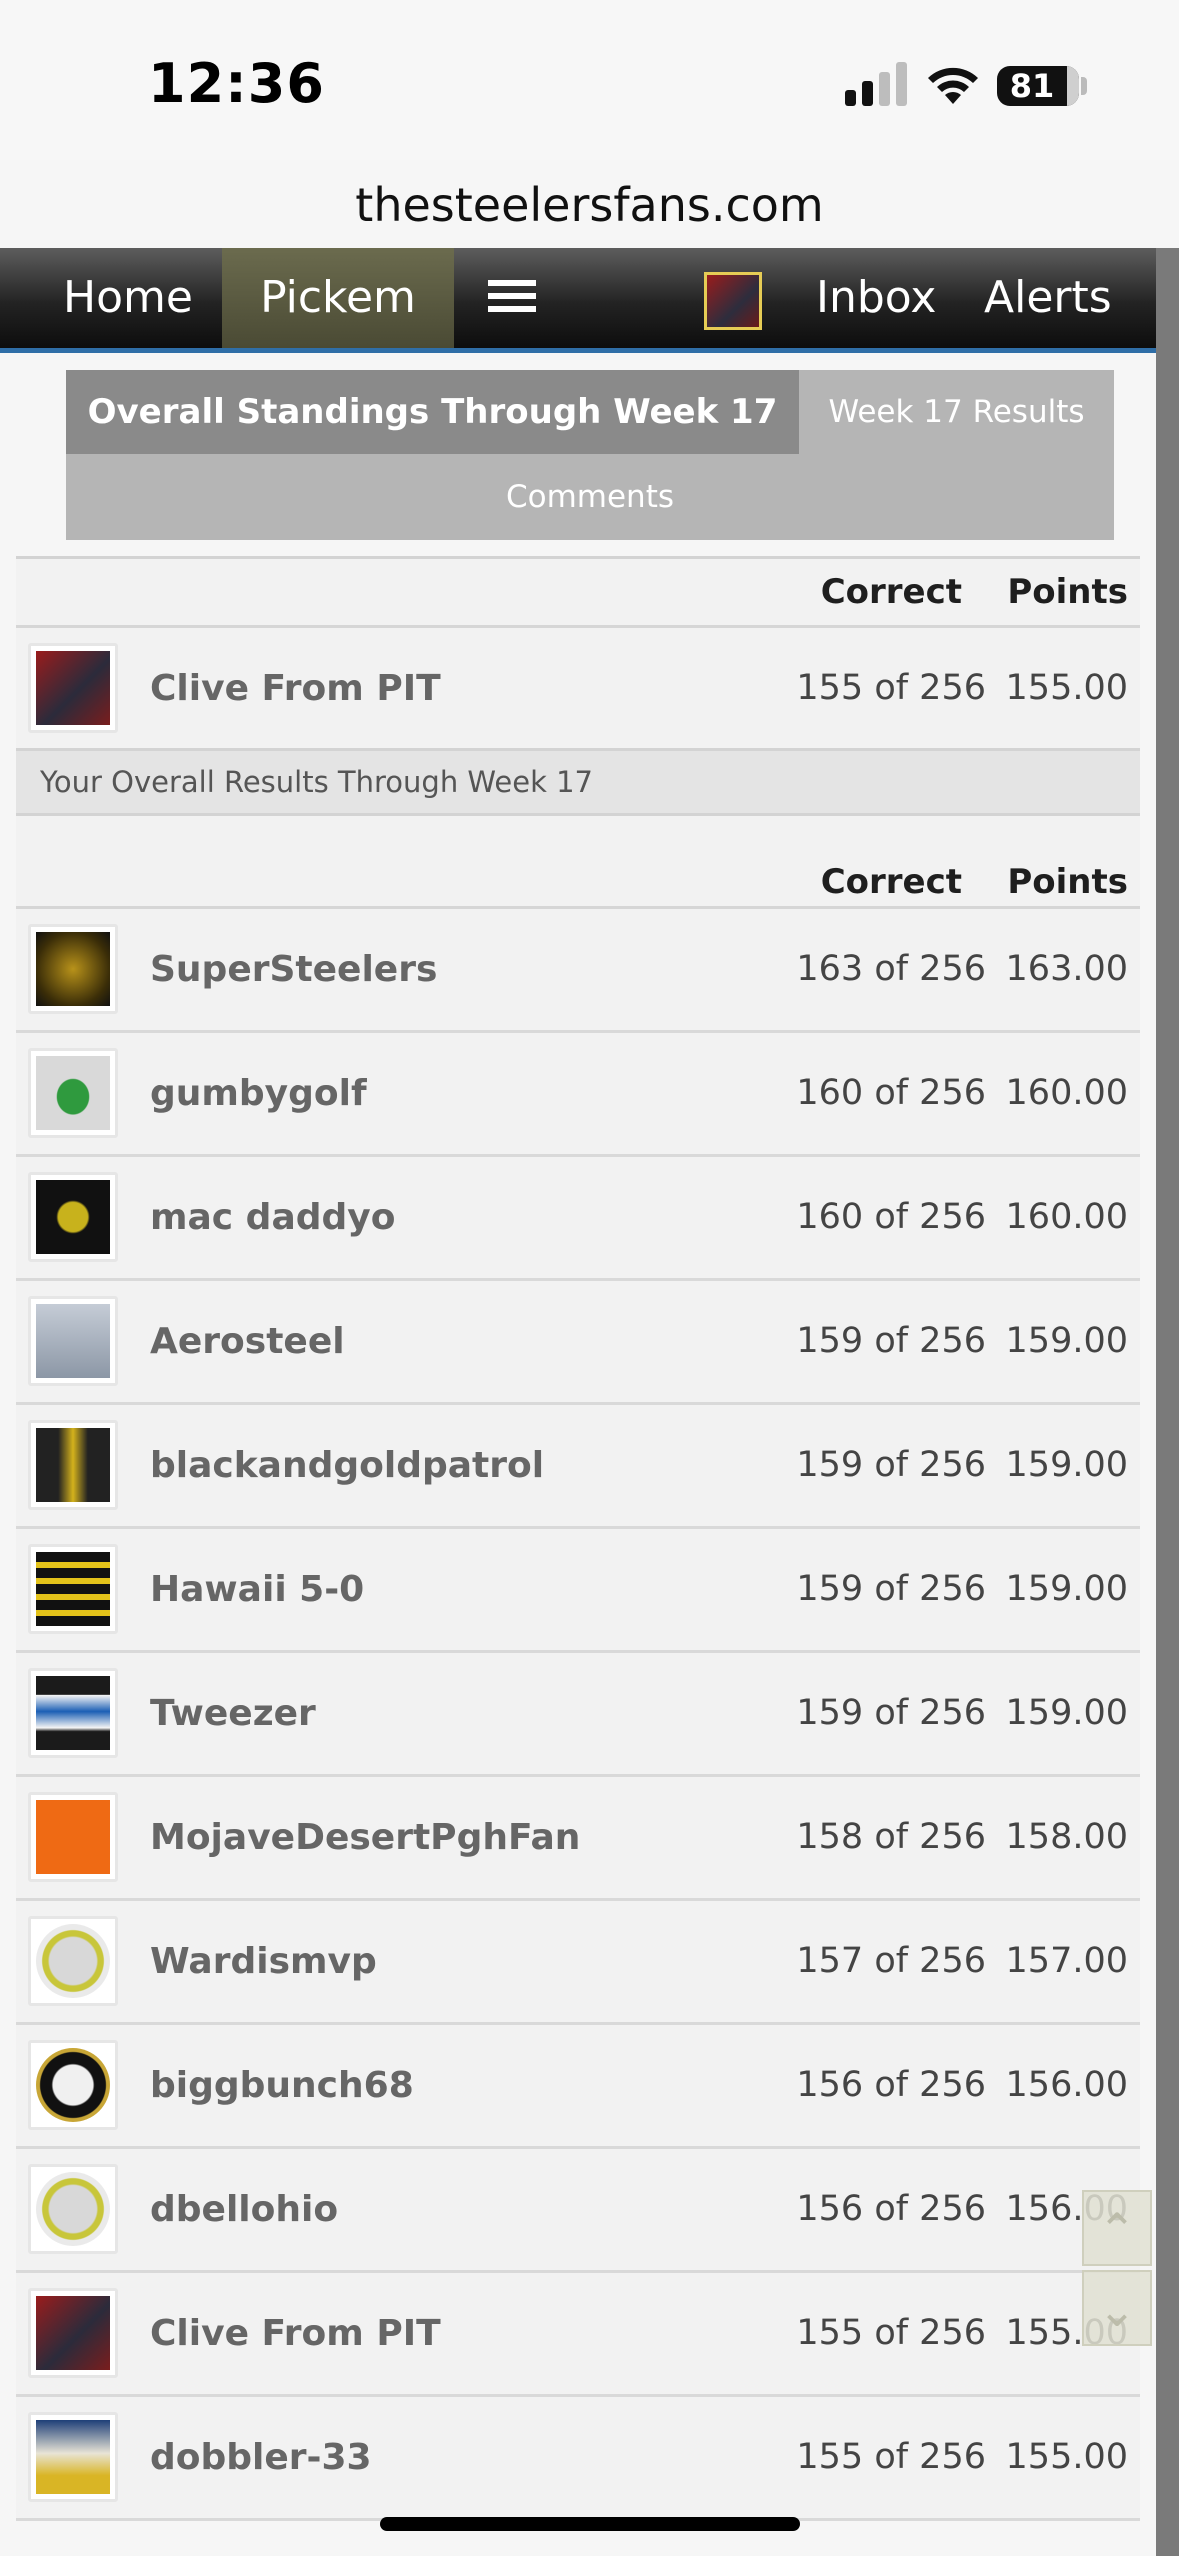  What do you see at coordinates (1066, 2085) in the screenshot?
I see `points-value: 156.00` at bounding box center [1066, 2085].